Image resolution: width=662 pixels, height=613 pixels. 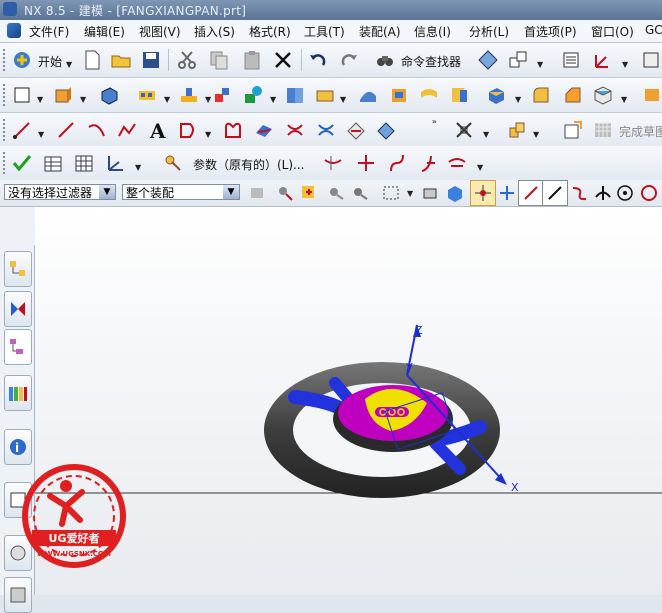 What do you see at coordinates (18, 393) in the screenshot?
I see `reuse-library-tab` at bounding box center [18, 393].